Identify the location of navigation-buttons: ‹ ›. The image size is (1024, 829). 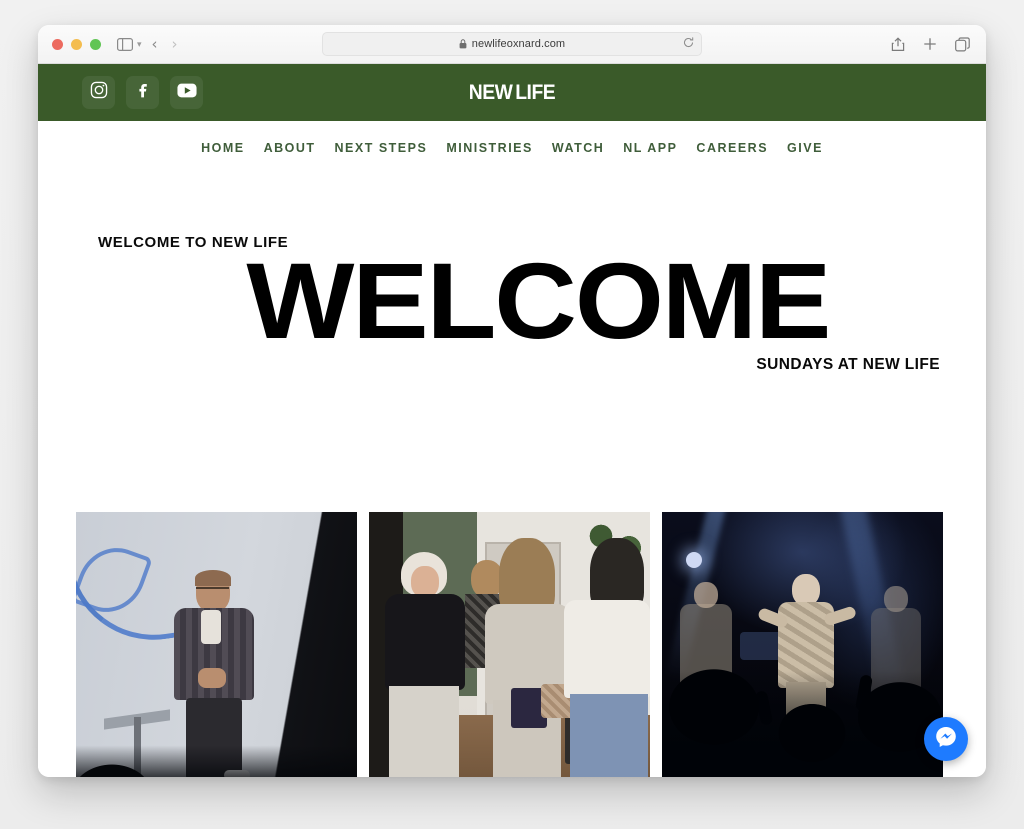
(165, 44).